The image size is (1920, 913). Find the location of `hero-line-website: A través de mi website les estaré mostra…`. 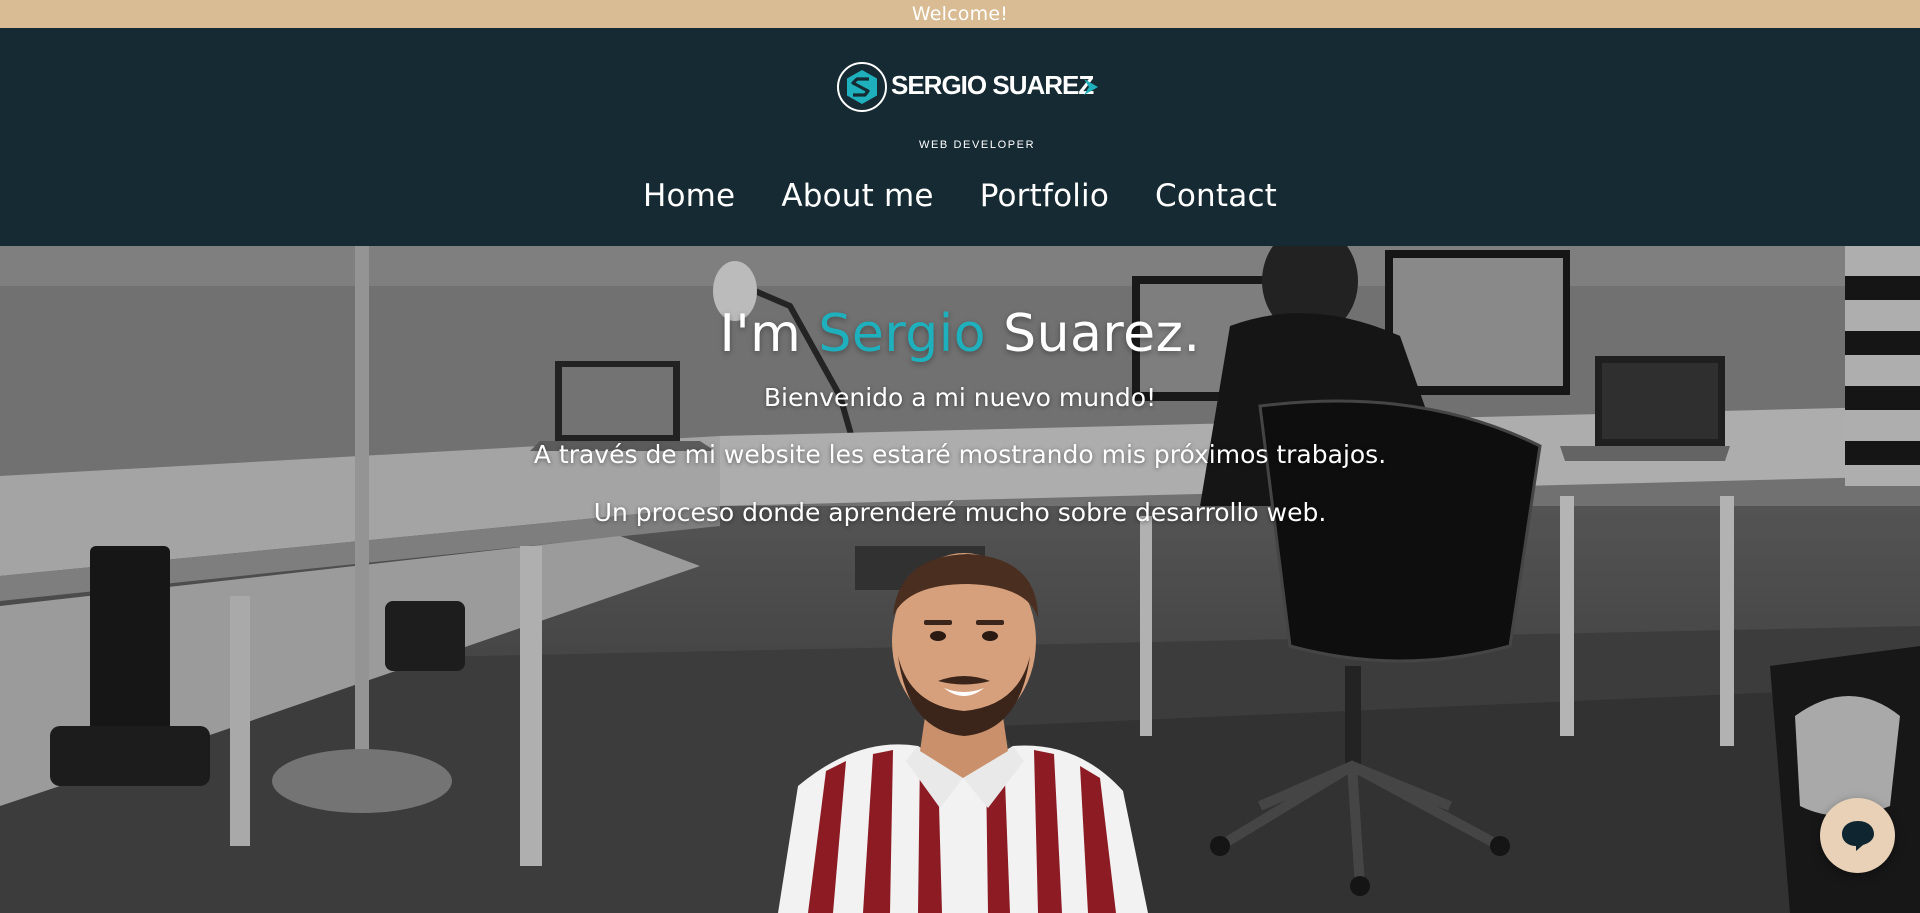

hero-line-website: A través de mi website les estaré mostra… is located at coordinates (960, 454).